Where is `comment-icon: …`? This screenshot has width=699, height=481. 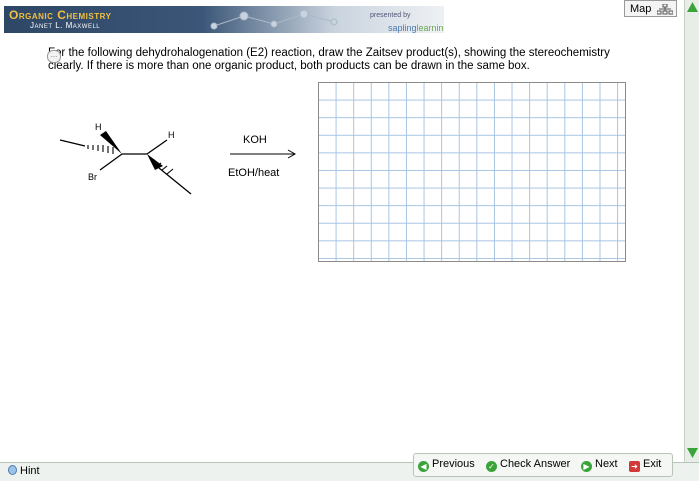
comment-icon: … is located at coordinates (54, 56).